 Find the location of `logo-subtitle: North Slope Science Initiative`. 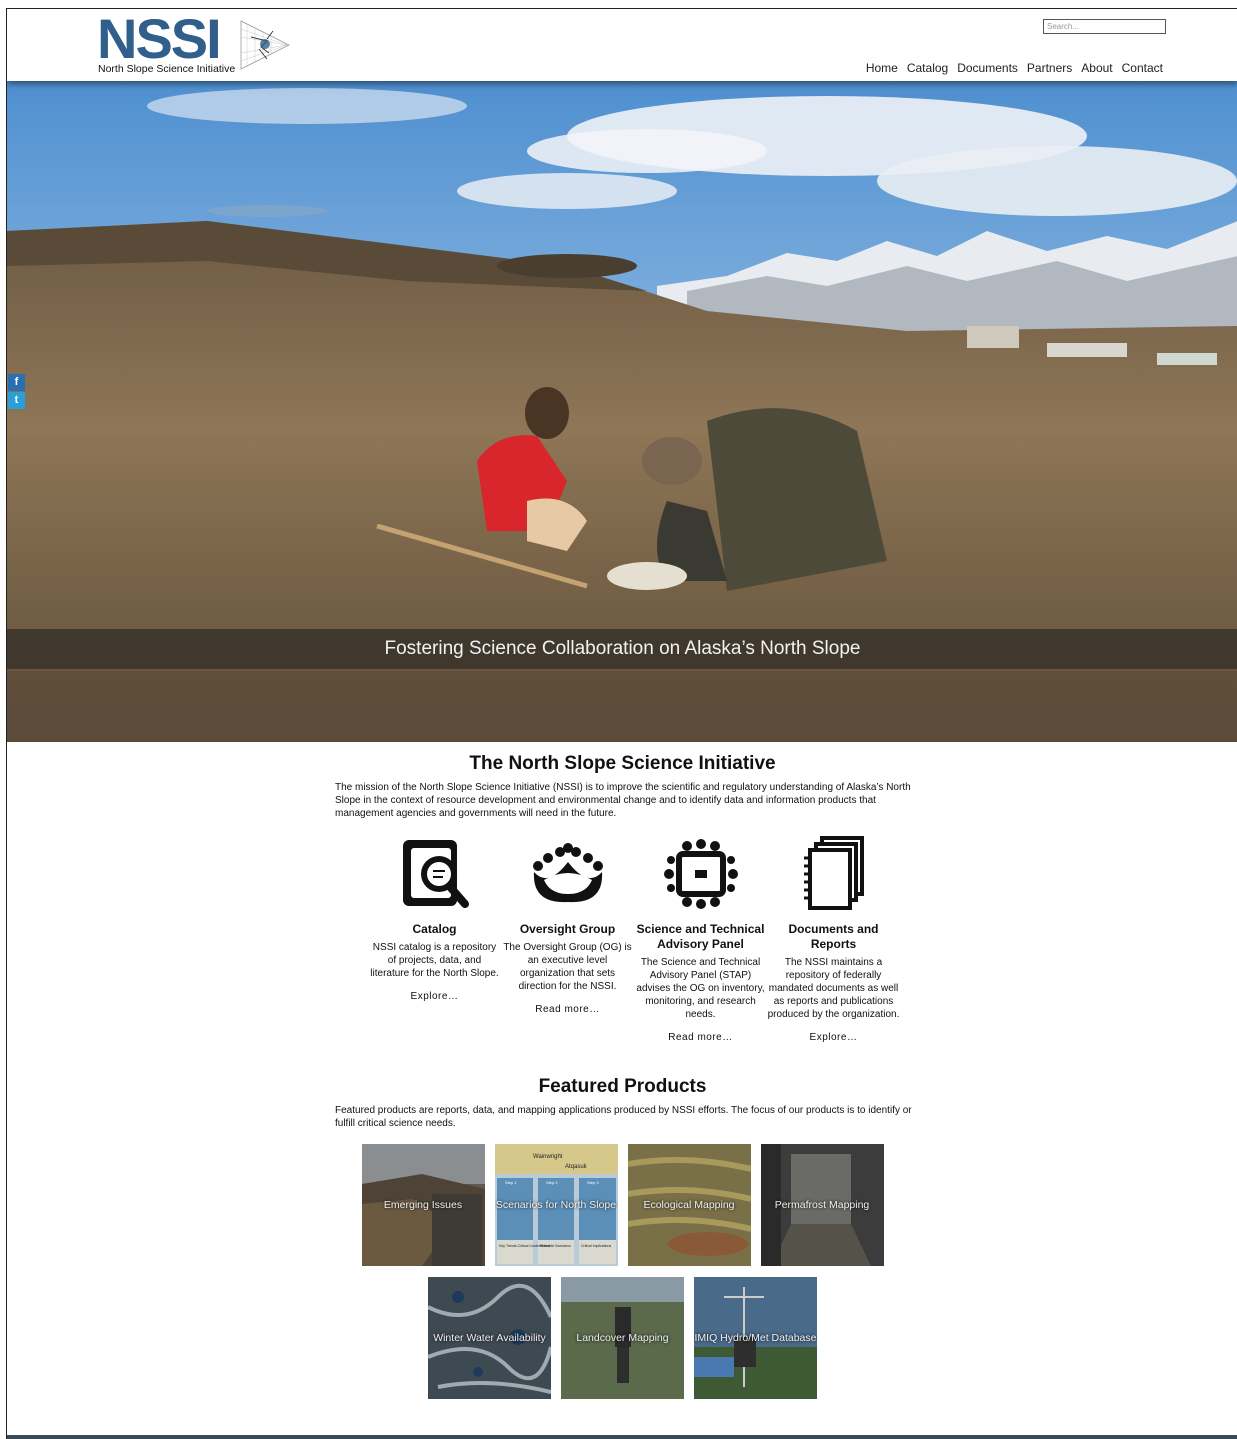

logo-subtitle: North Slope Science Initiative is located at coordinates (167, 69).